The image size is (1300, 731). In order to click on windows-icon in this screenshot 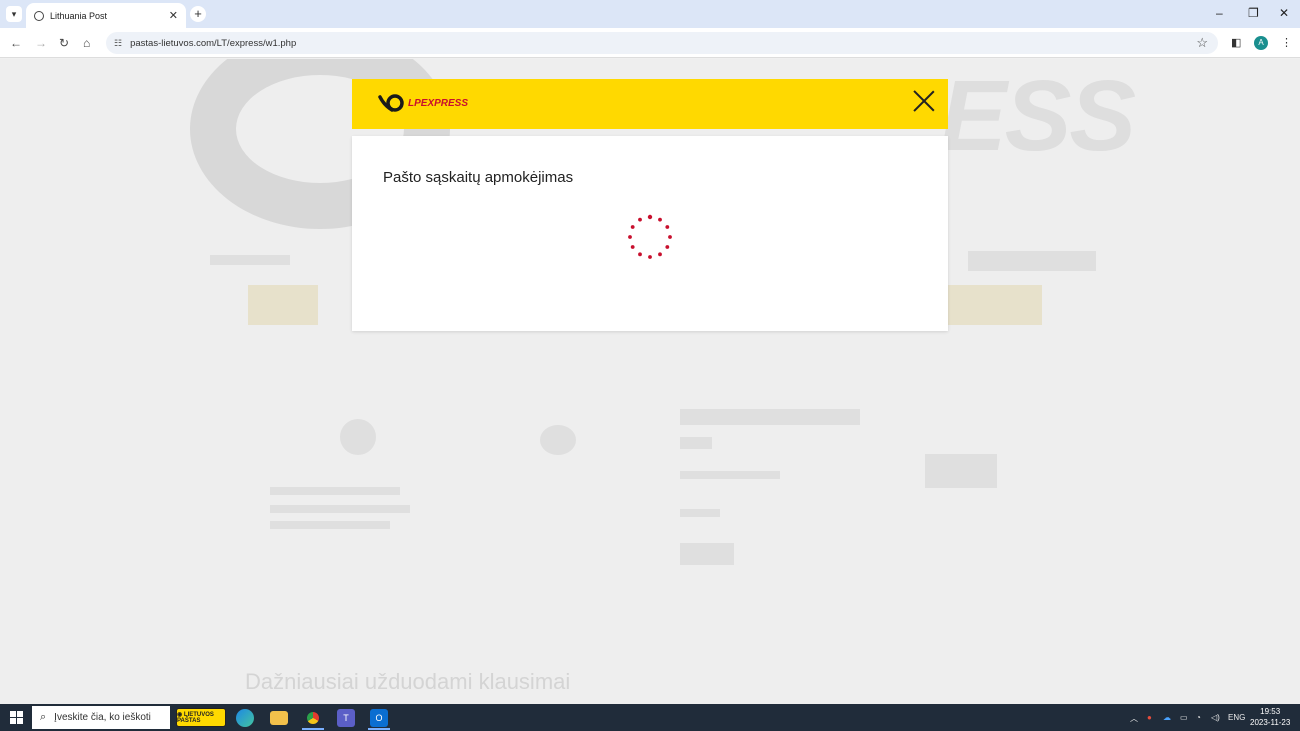, I will do `click(16, 717)`.